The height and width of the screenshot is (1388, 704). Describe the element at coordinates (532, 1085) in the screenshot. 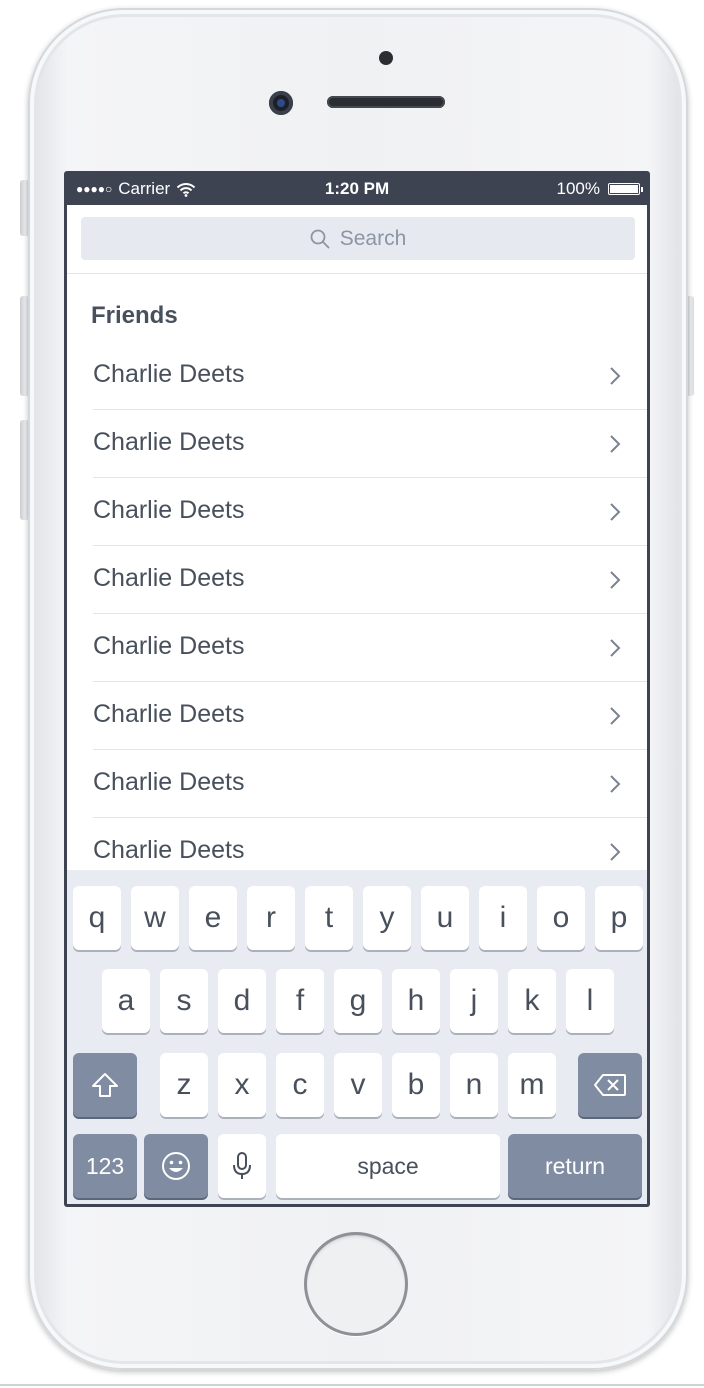

I see `key-m: m` at that location.